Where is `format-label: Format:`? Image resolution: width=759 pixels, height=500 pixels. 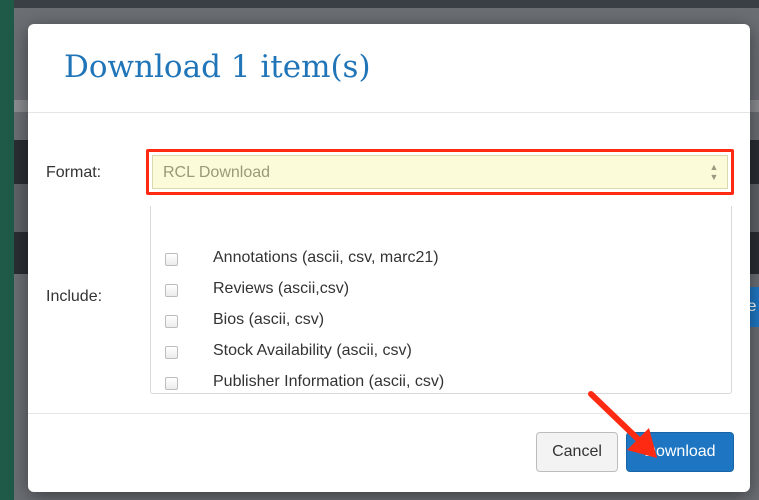
format-label: Format: is located at coordinates (74, 172).